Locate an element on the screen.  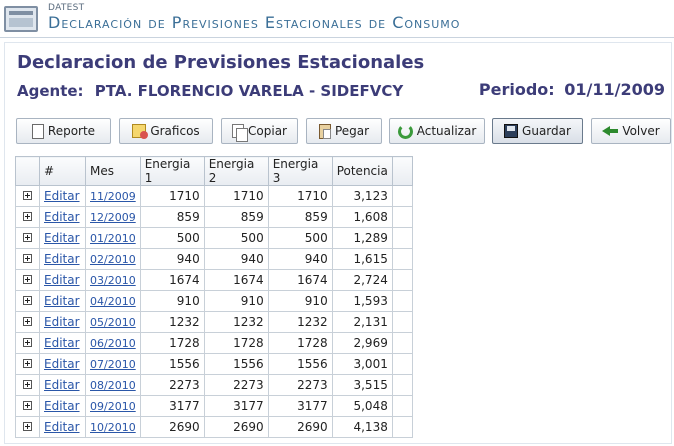
mes-link: 02/2010 is located at coordinates (113, 259).